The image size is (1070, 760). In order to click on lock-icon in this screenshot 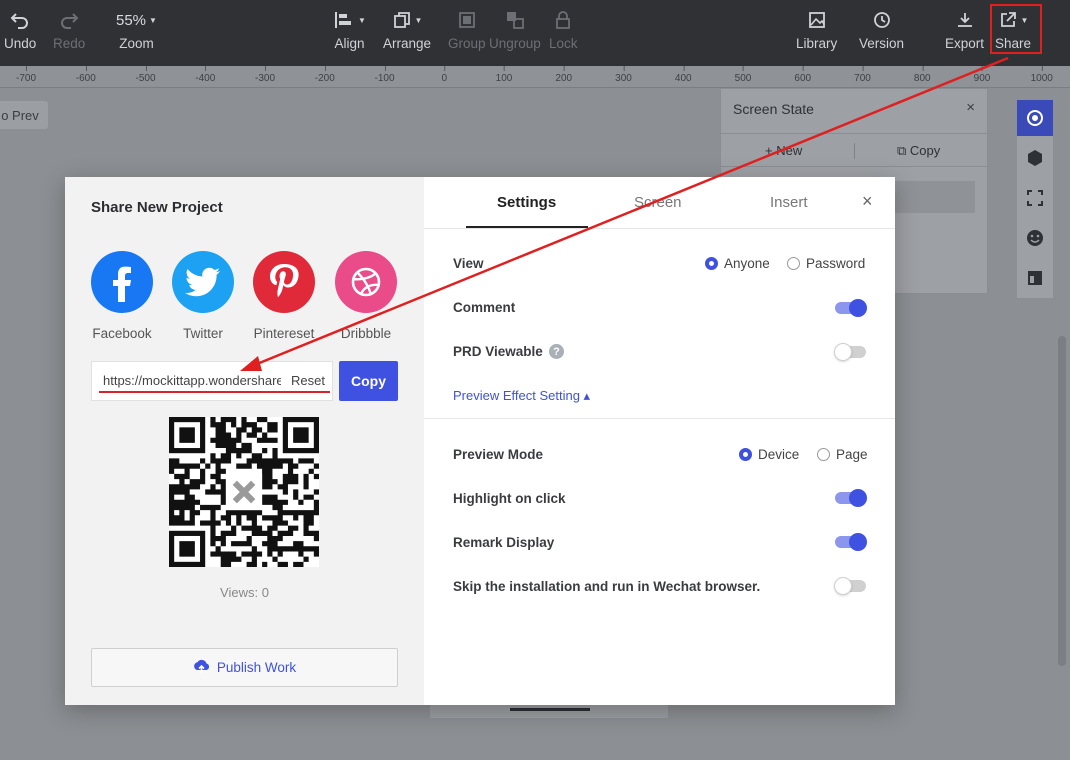, I will do `click(563, 20)`.